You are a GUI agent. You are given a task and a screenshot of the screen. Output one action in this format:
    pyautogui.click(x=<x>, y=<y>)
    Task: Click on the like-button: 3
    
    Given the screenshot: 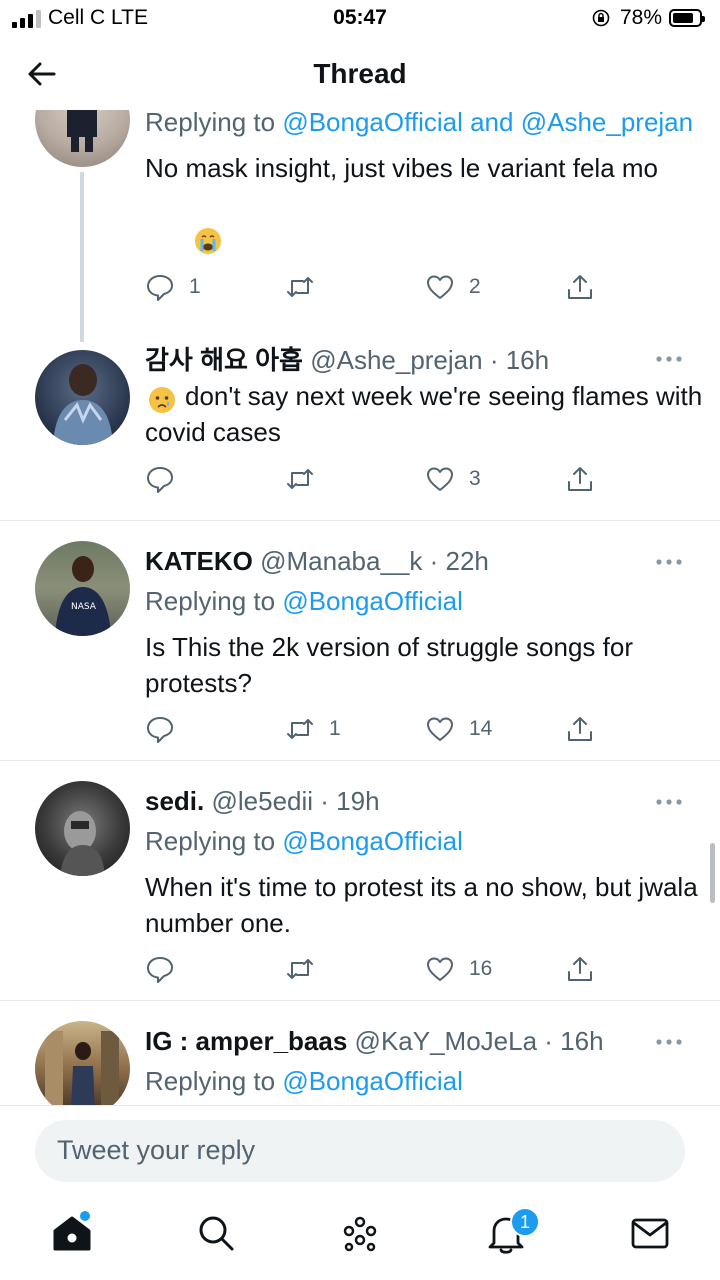 What is the action you would take?
    pyautogui.click(x=453, y=479)
    